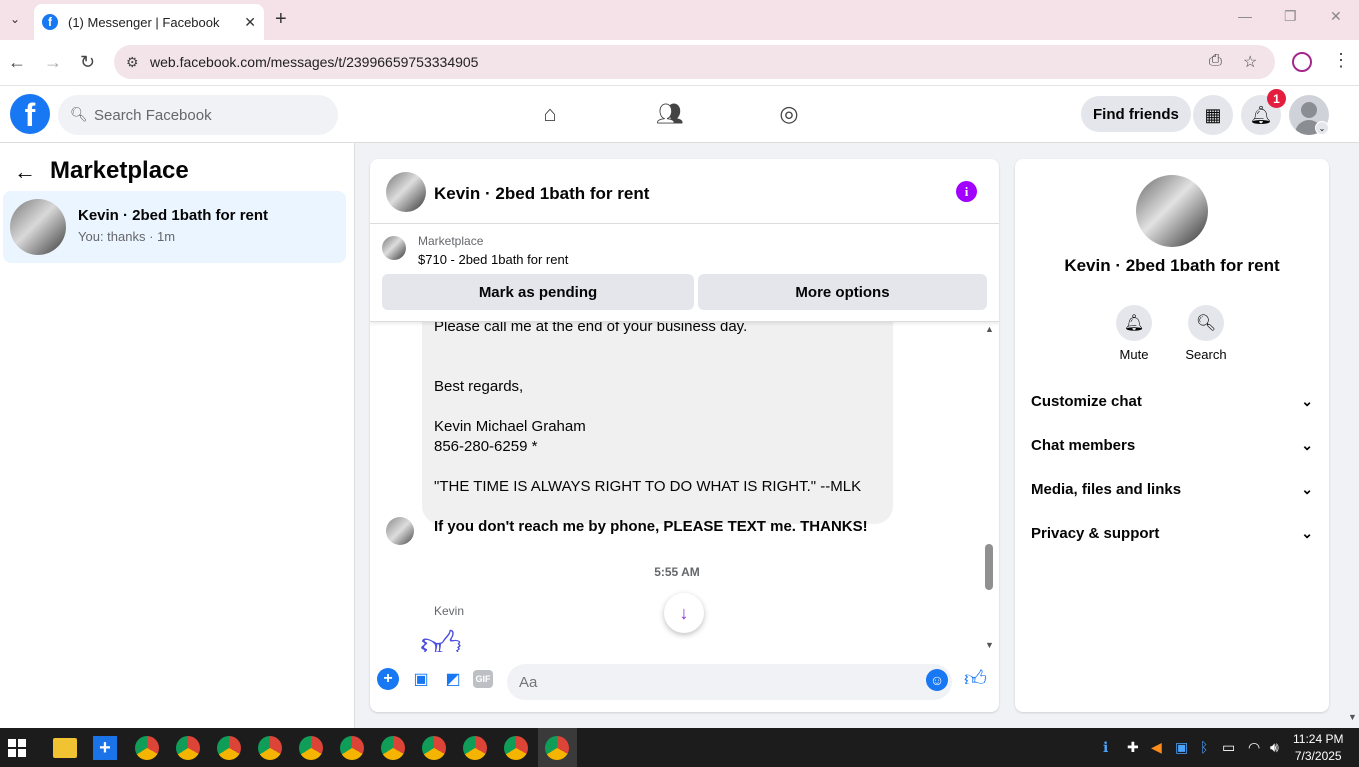  What do you see at coordinates (1336, 16) in the screenshot?
I see `close-window-icon: ✕` at bounding box center [1336, 16].